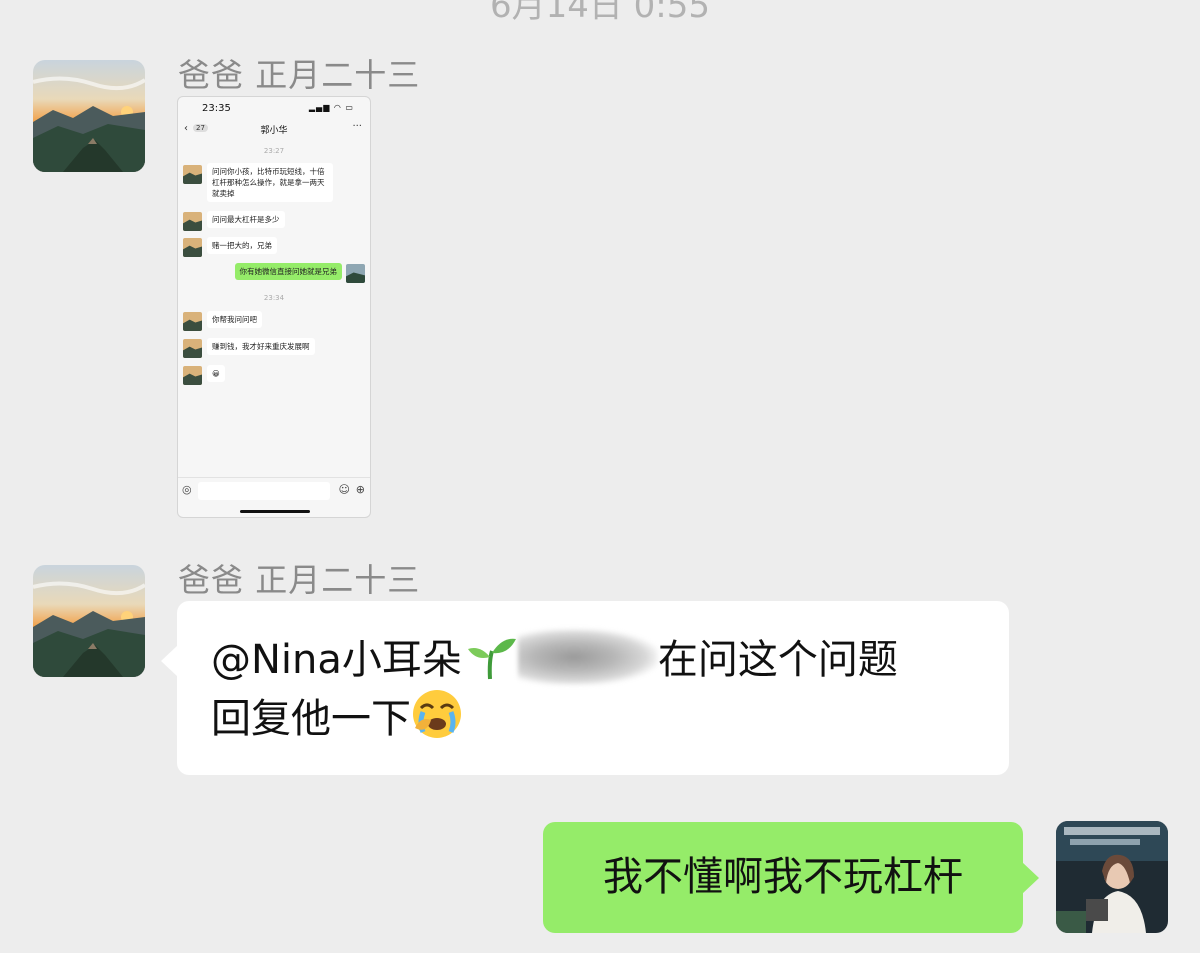 This screenshot has width=1200, height=953. Describe the element at coordinates (593, 717) in the screenshot. I see `message-line-2: 回复他一下` at that location.